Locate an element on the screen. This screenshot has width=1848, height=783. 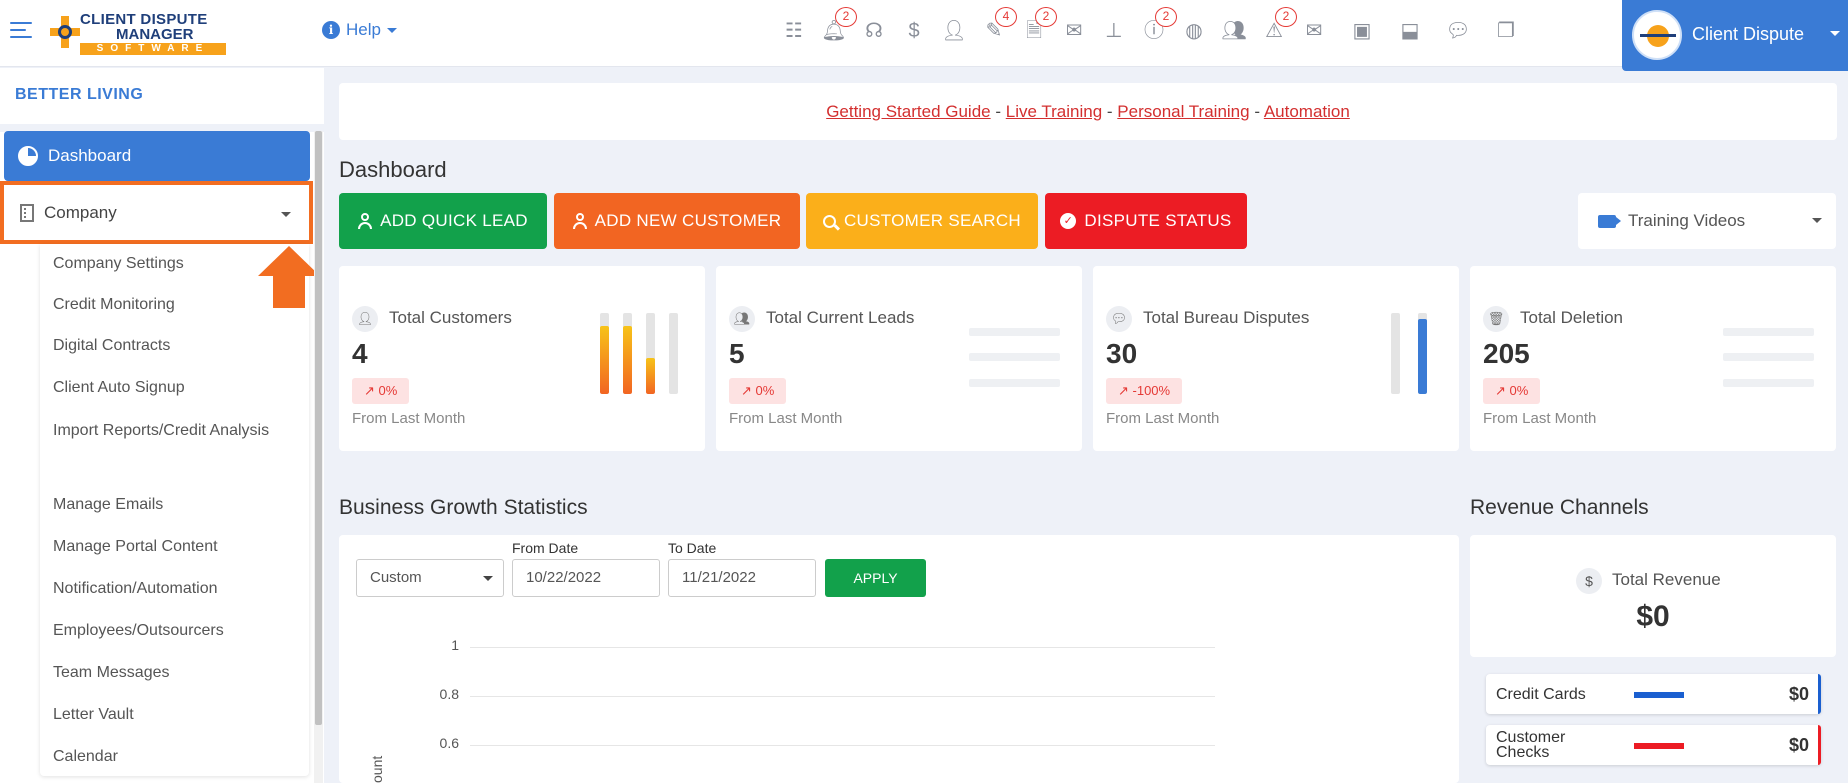
tasks-icon: ☷ is located at coordinates (794, 31).